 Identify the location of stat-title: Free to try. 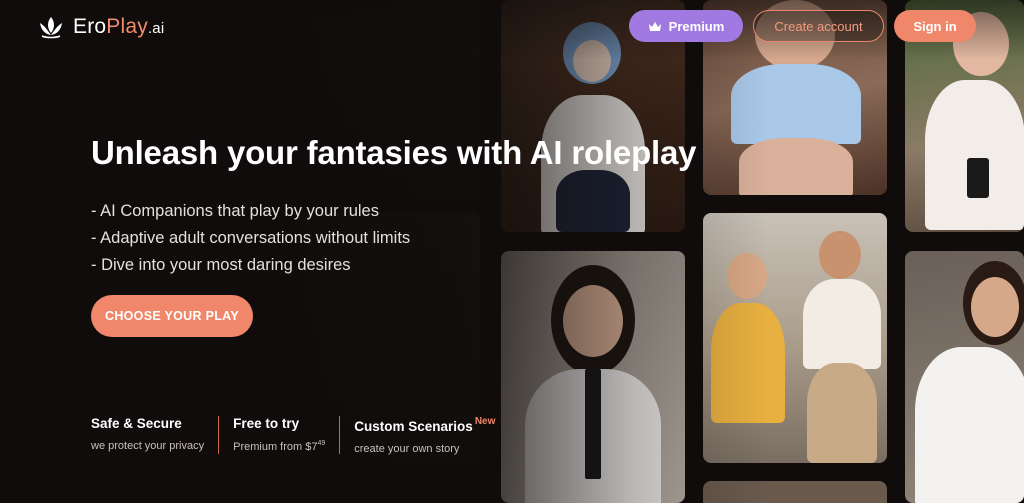
(266, 423).